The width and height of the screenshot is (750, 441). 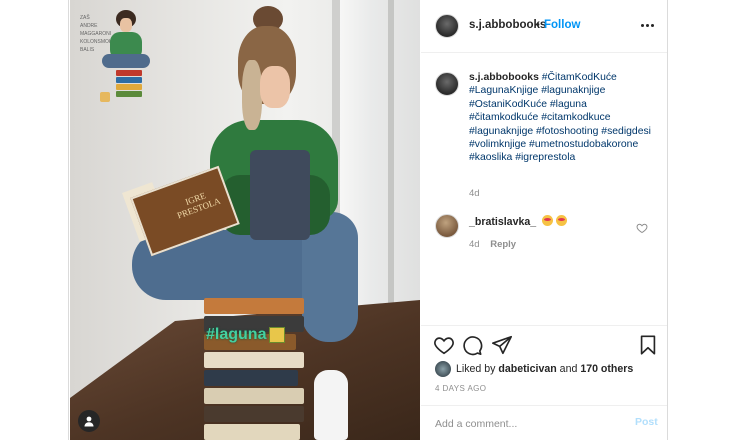 What do you see at coordinates (504, 77) in the screenshot?
I see `caption-username: s.j.abbobooks` at bounding box center [504, 77].